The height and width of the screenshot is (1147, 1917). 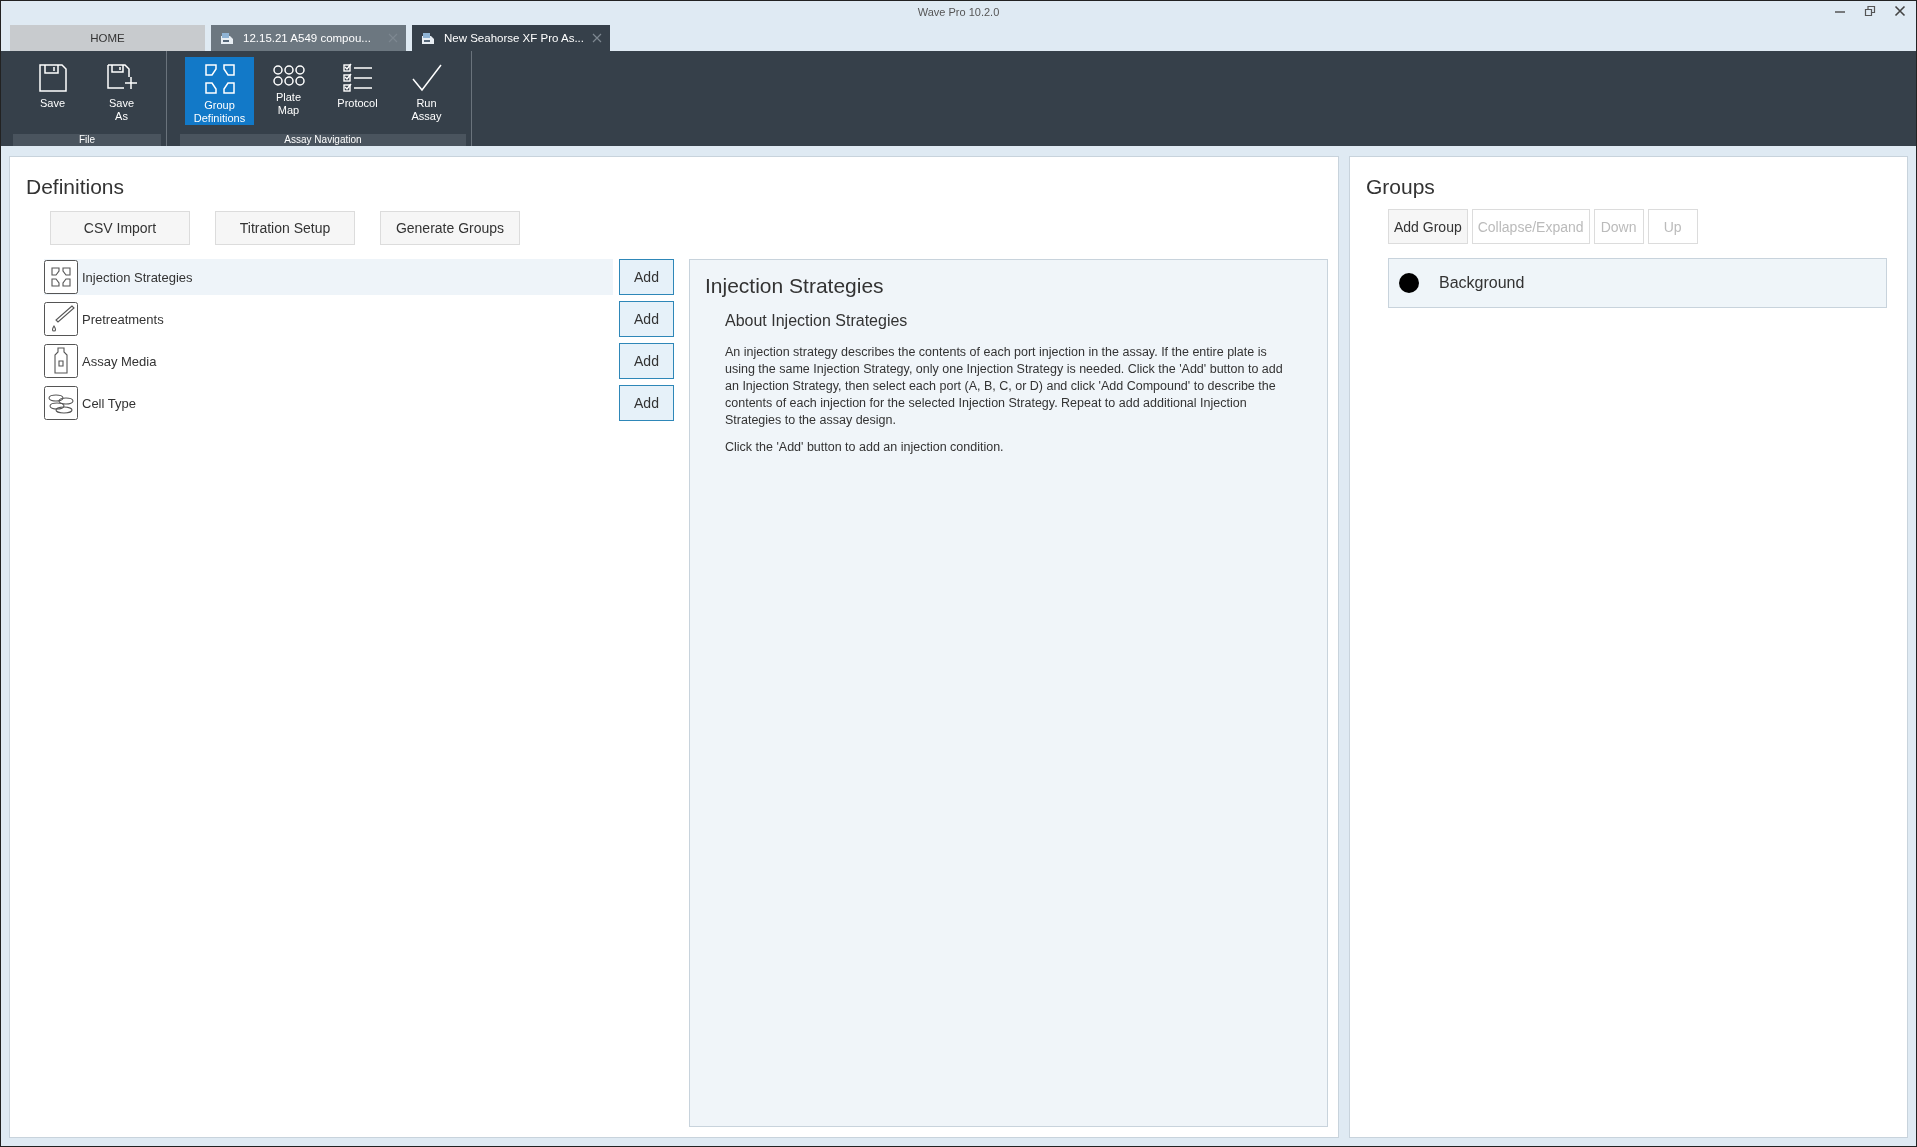 What do you see at coordinates (1004, 386) in the screenshot?
I see `info-paragraph: An injection strategy describes the contents of each port injection in the assay. If the entire plate is using the same Injection Strategy, only one Injection Strategy is needed. Click the 'Add' button to add an Injection Strategy, then select each port (A, B, C, or D) and click 'Add Compound' to describe the contents of each injection for the selected Injection Strategy. Repeat to add additional Injection Strategies to the assay design.` at bounding box center [1004, 386].